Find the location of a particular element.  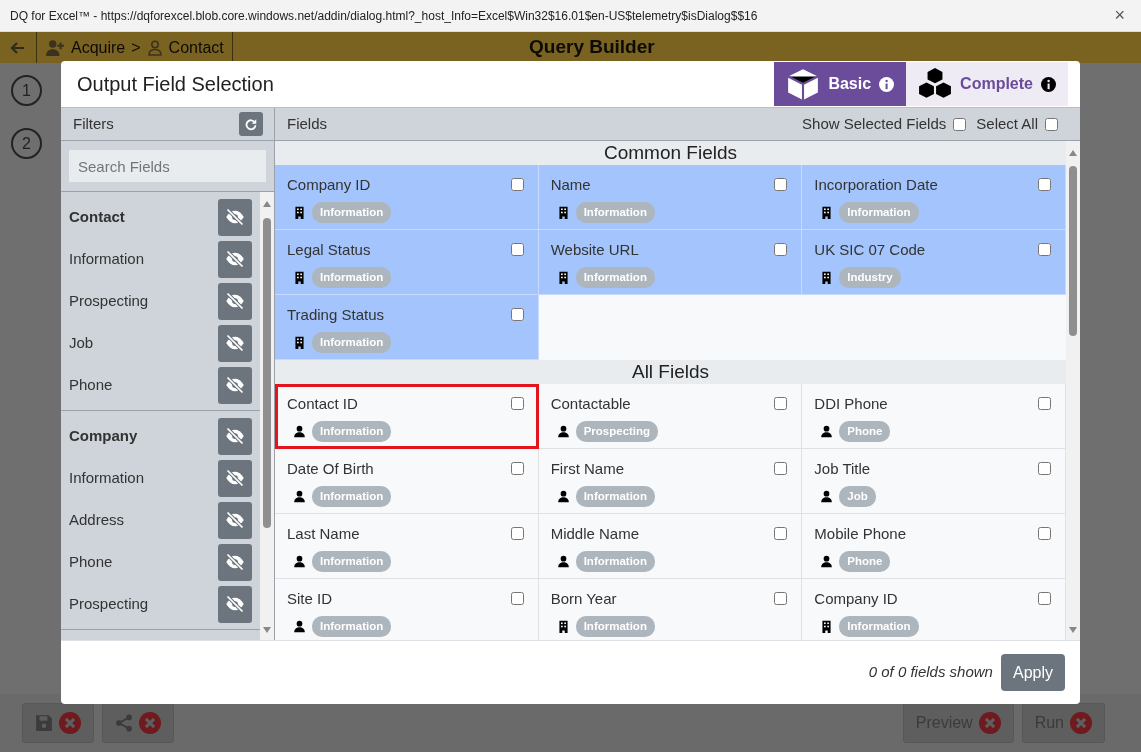

field-name: Contact ID is located at coordinates (322, 404).